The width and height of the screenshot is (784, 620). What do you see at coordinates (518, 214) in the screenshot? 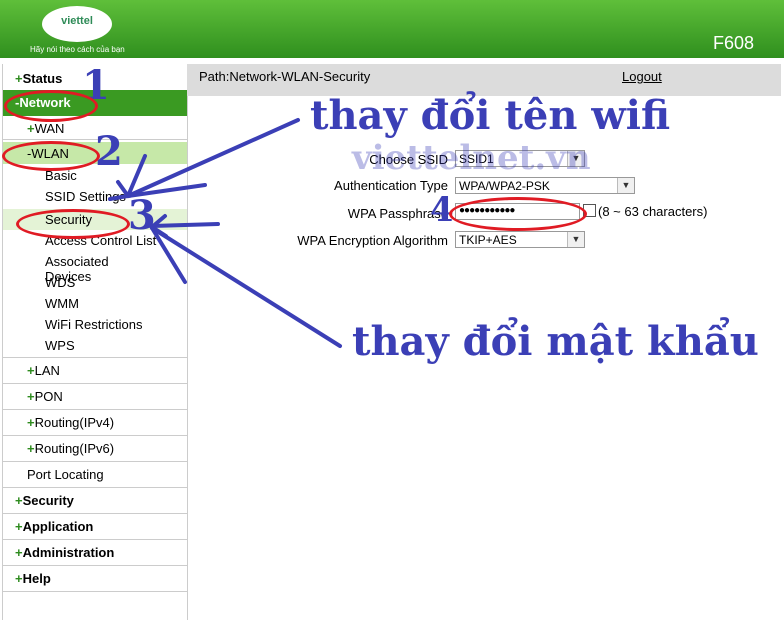
I see `highlight-ring-passphrase` at bounding box center [518, 214].